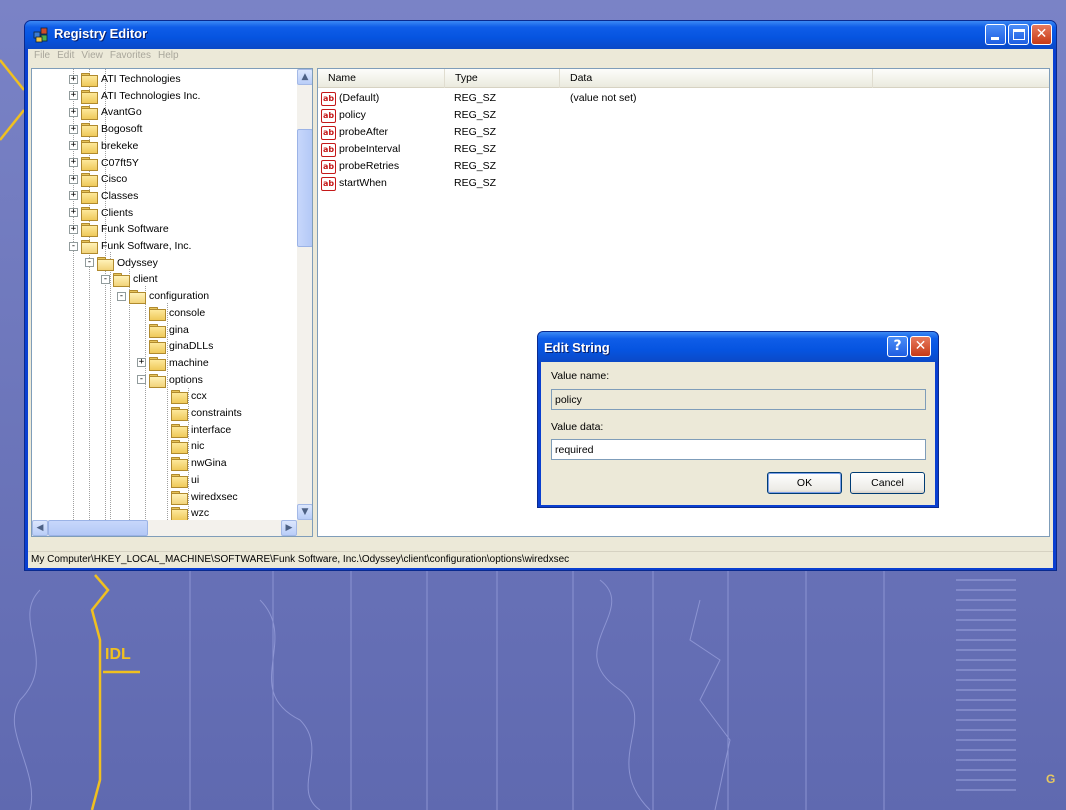  What do you see at coordinates (193, 463) in the screenshot?
I see `tree-item: nwGina` at bounding box center [193, 463].